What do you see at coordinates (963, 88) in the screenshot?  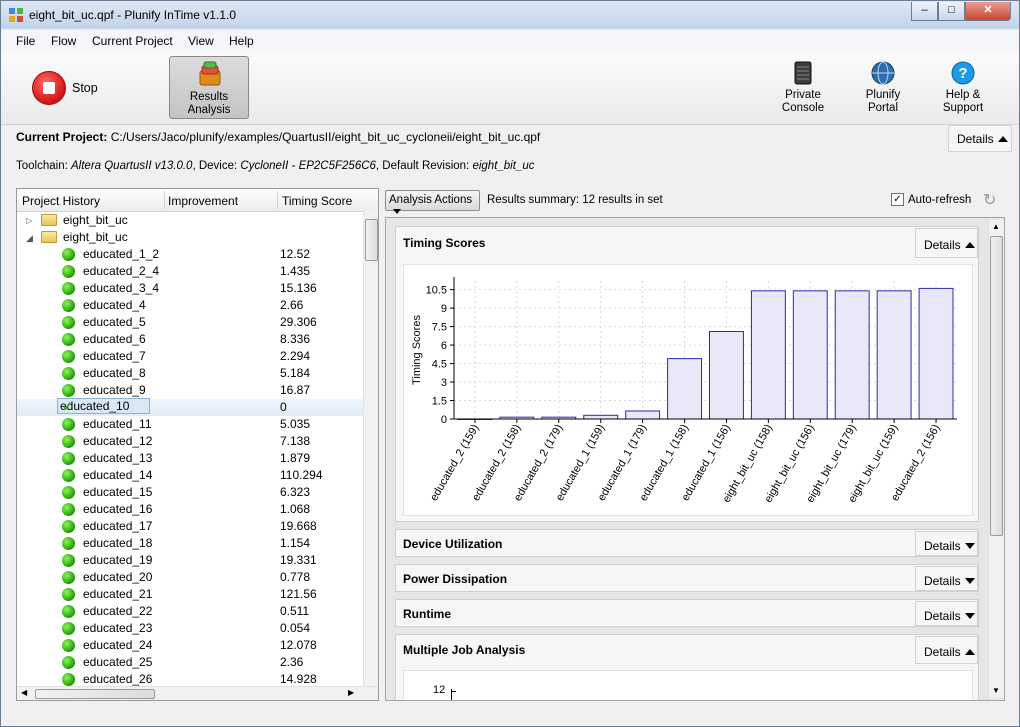 I see `help-support-button: ? Help & Support` at bounding box center [963, 88].